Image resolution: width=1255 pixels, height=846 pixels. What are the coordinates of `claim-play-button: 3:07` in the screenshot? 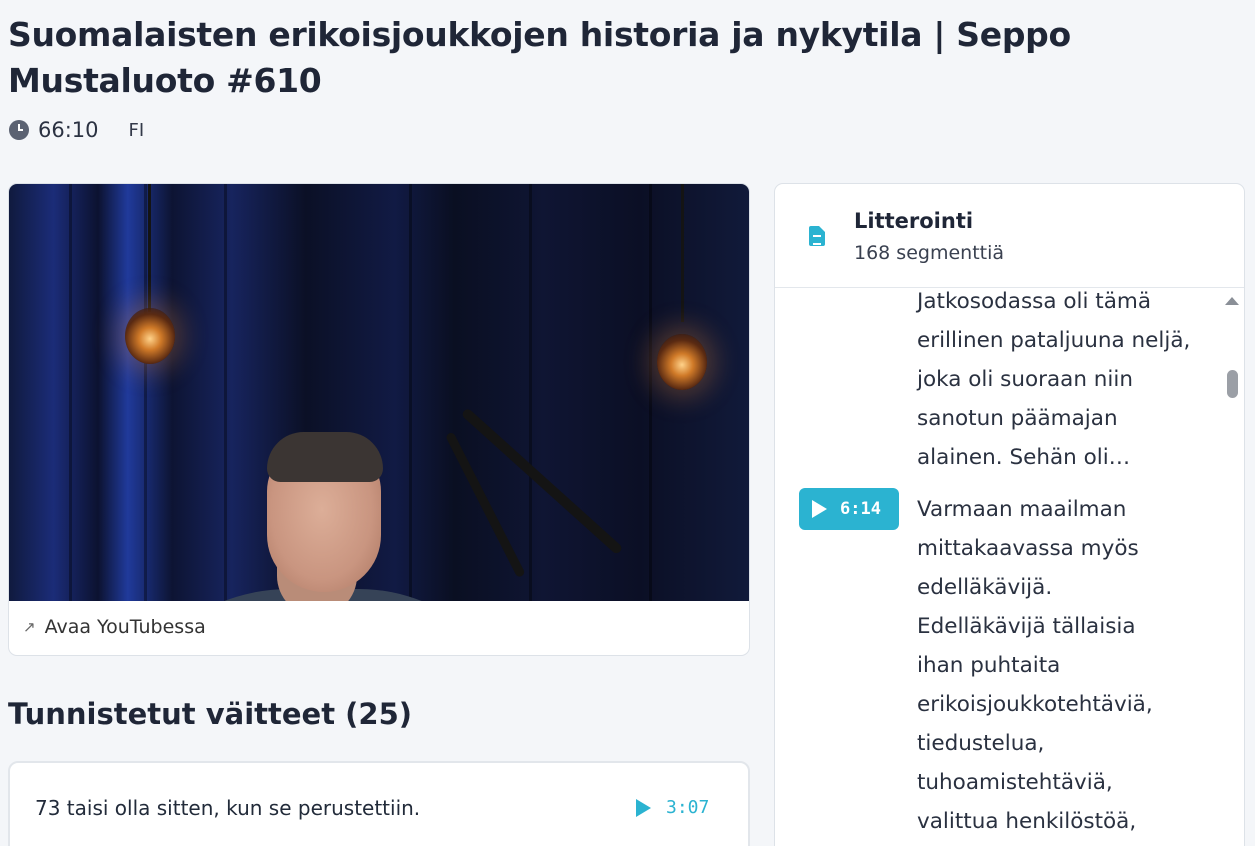 It's located at (672, 807).